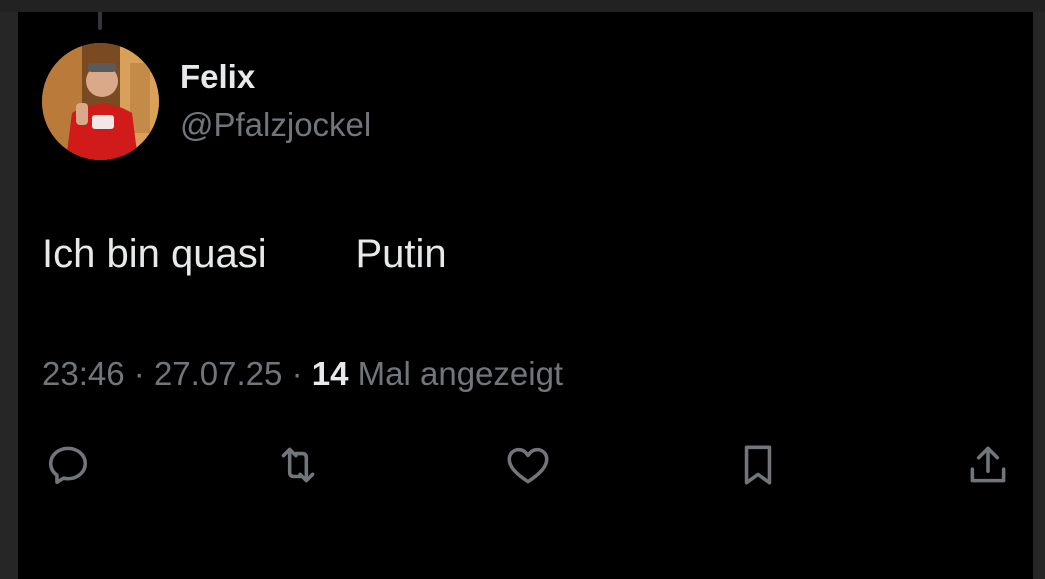  I want to click on reply-button, so click(68, 465).